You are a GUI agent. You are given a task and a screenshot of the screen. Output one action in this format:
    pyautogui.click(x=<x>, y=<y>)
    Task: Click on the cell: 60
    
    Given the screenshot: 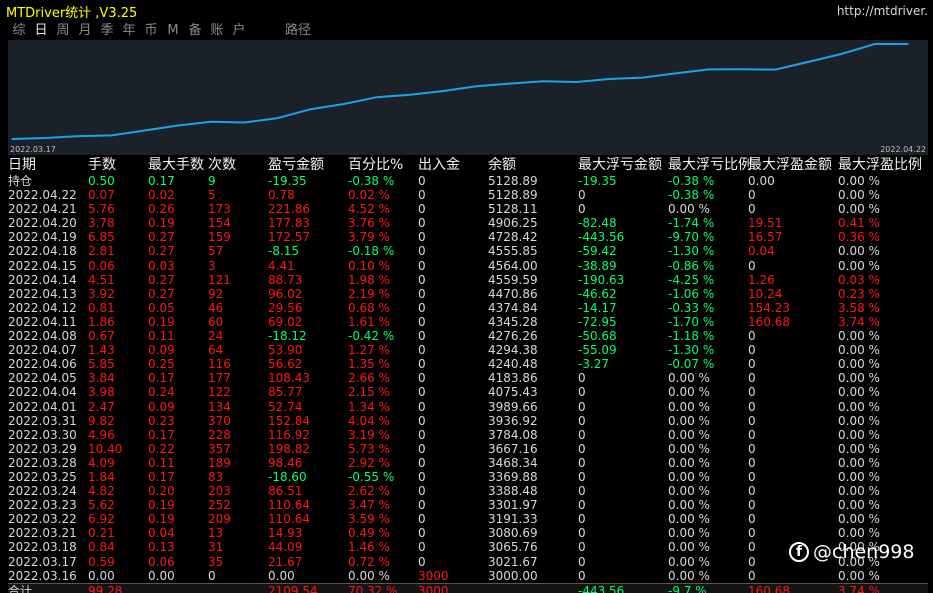 What is the action you would take?
    pyautogui.click(x=216, y=321)
    